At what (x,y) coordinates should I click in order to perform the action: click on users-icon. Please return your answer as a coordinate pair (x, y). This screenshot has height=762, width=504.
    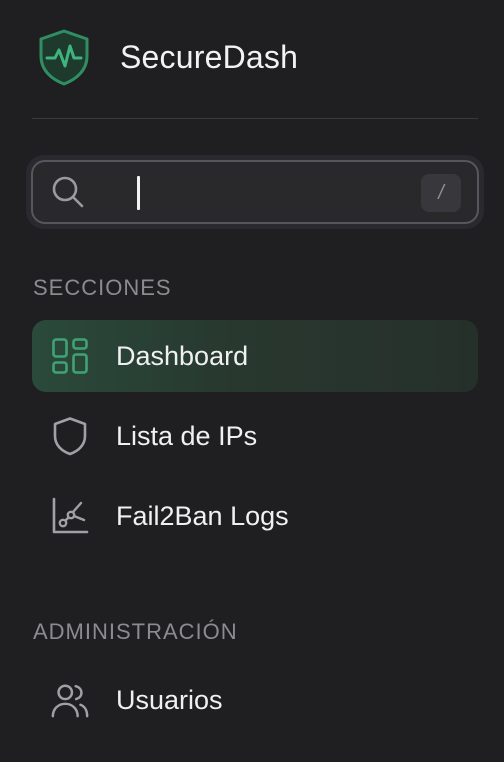
    Looking at the image, I should click on (70, 700).